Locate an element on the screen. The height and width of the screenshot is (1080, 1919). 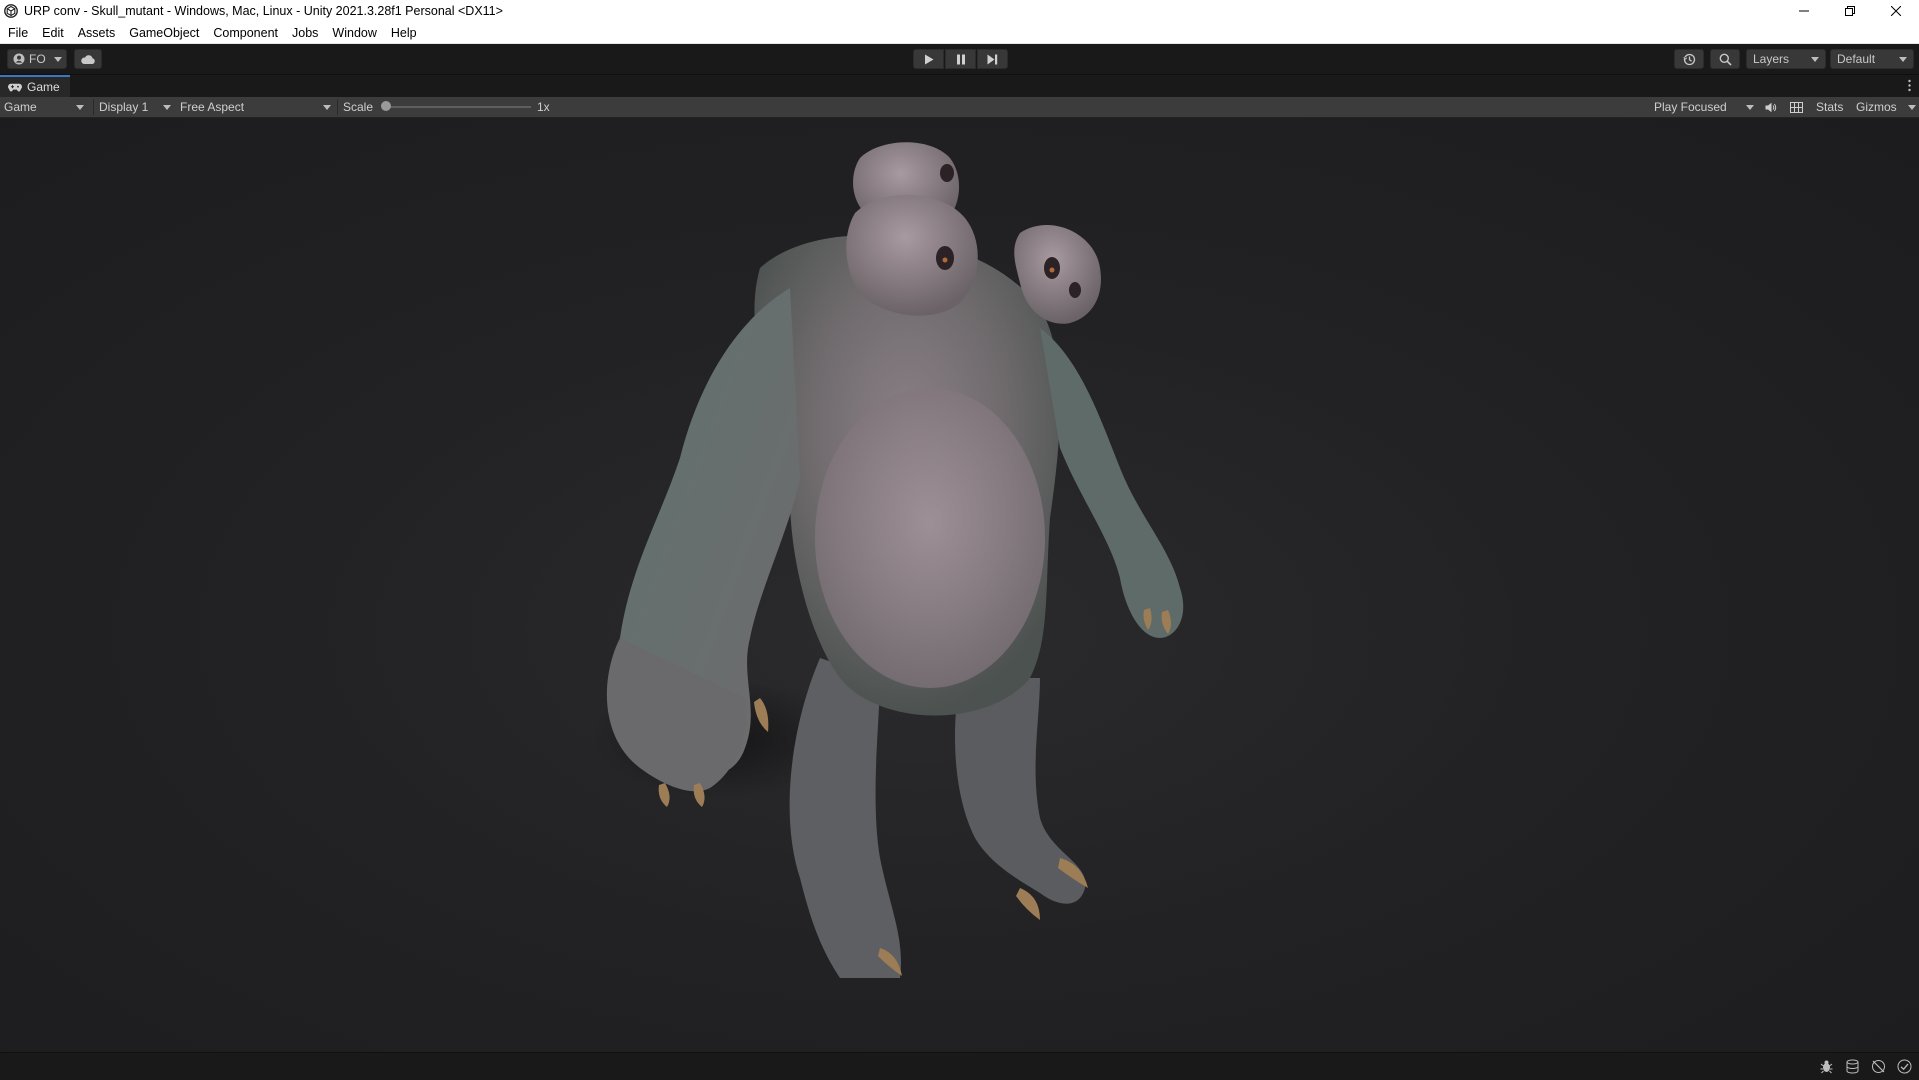
gizmos-dropdown: Gizmos is located at coordinates (1886, 107).